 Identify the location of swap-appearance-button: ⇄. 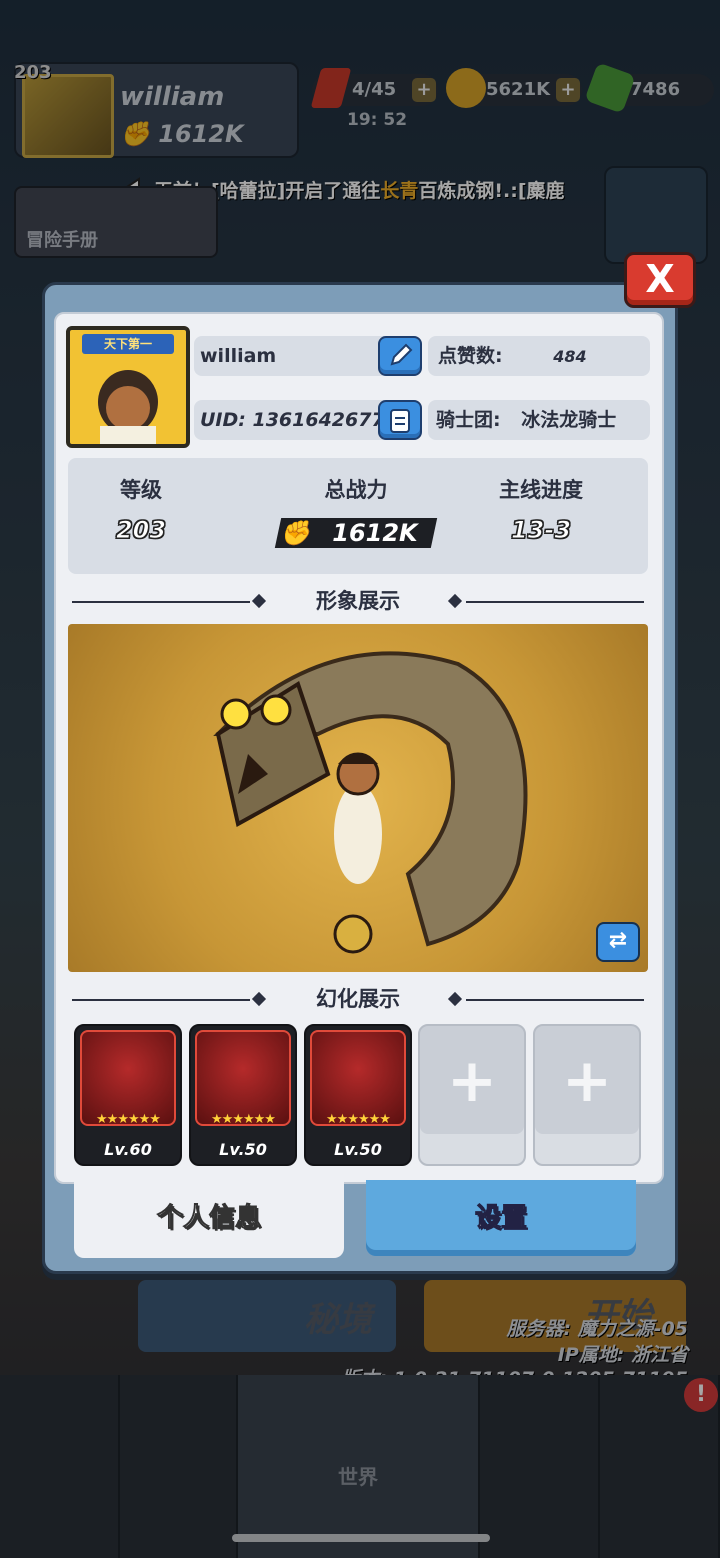
(618, 942).